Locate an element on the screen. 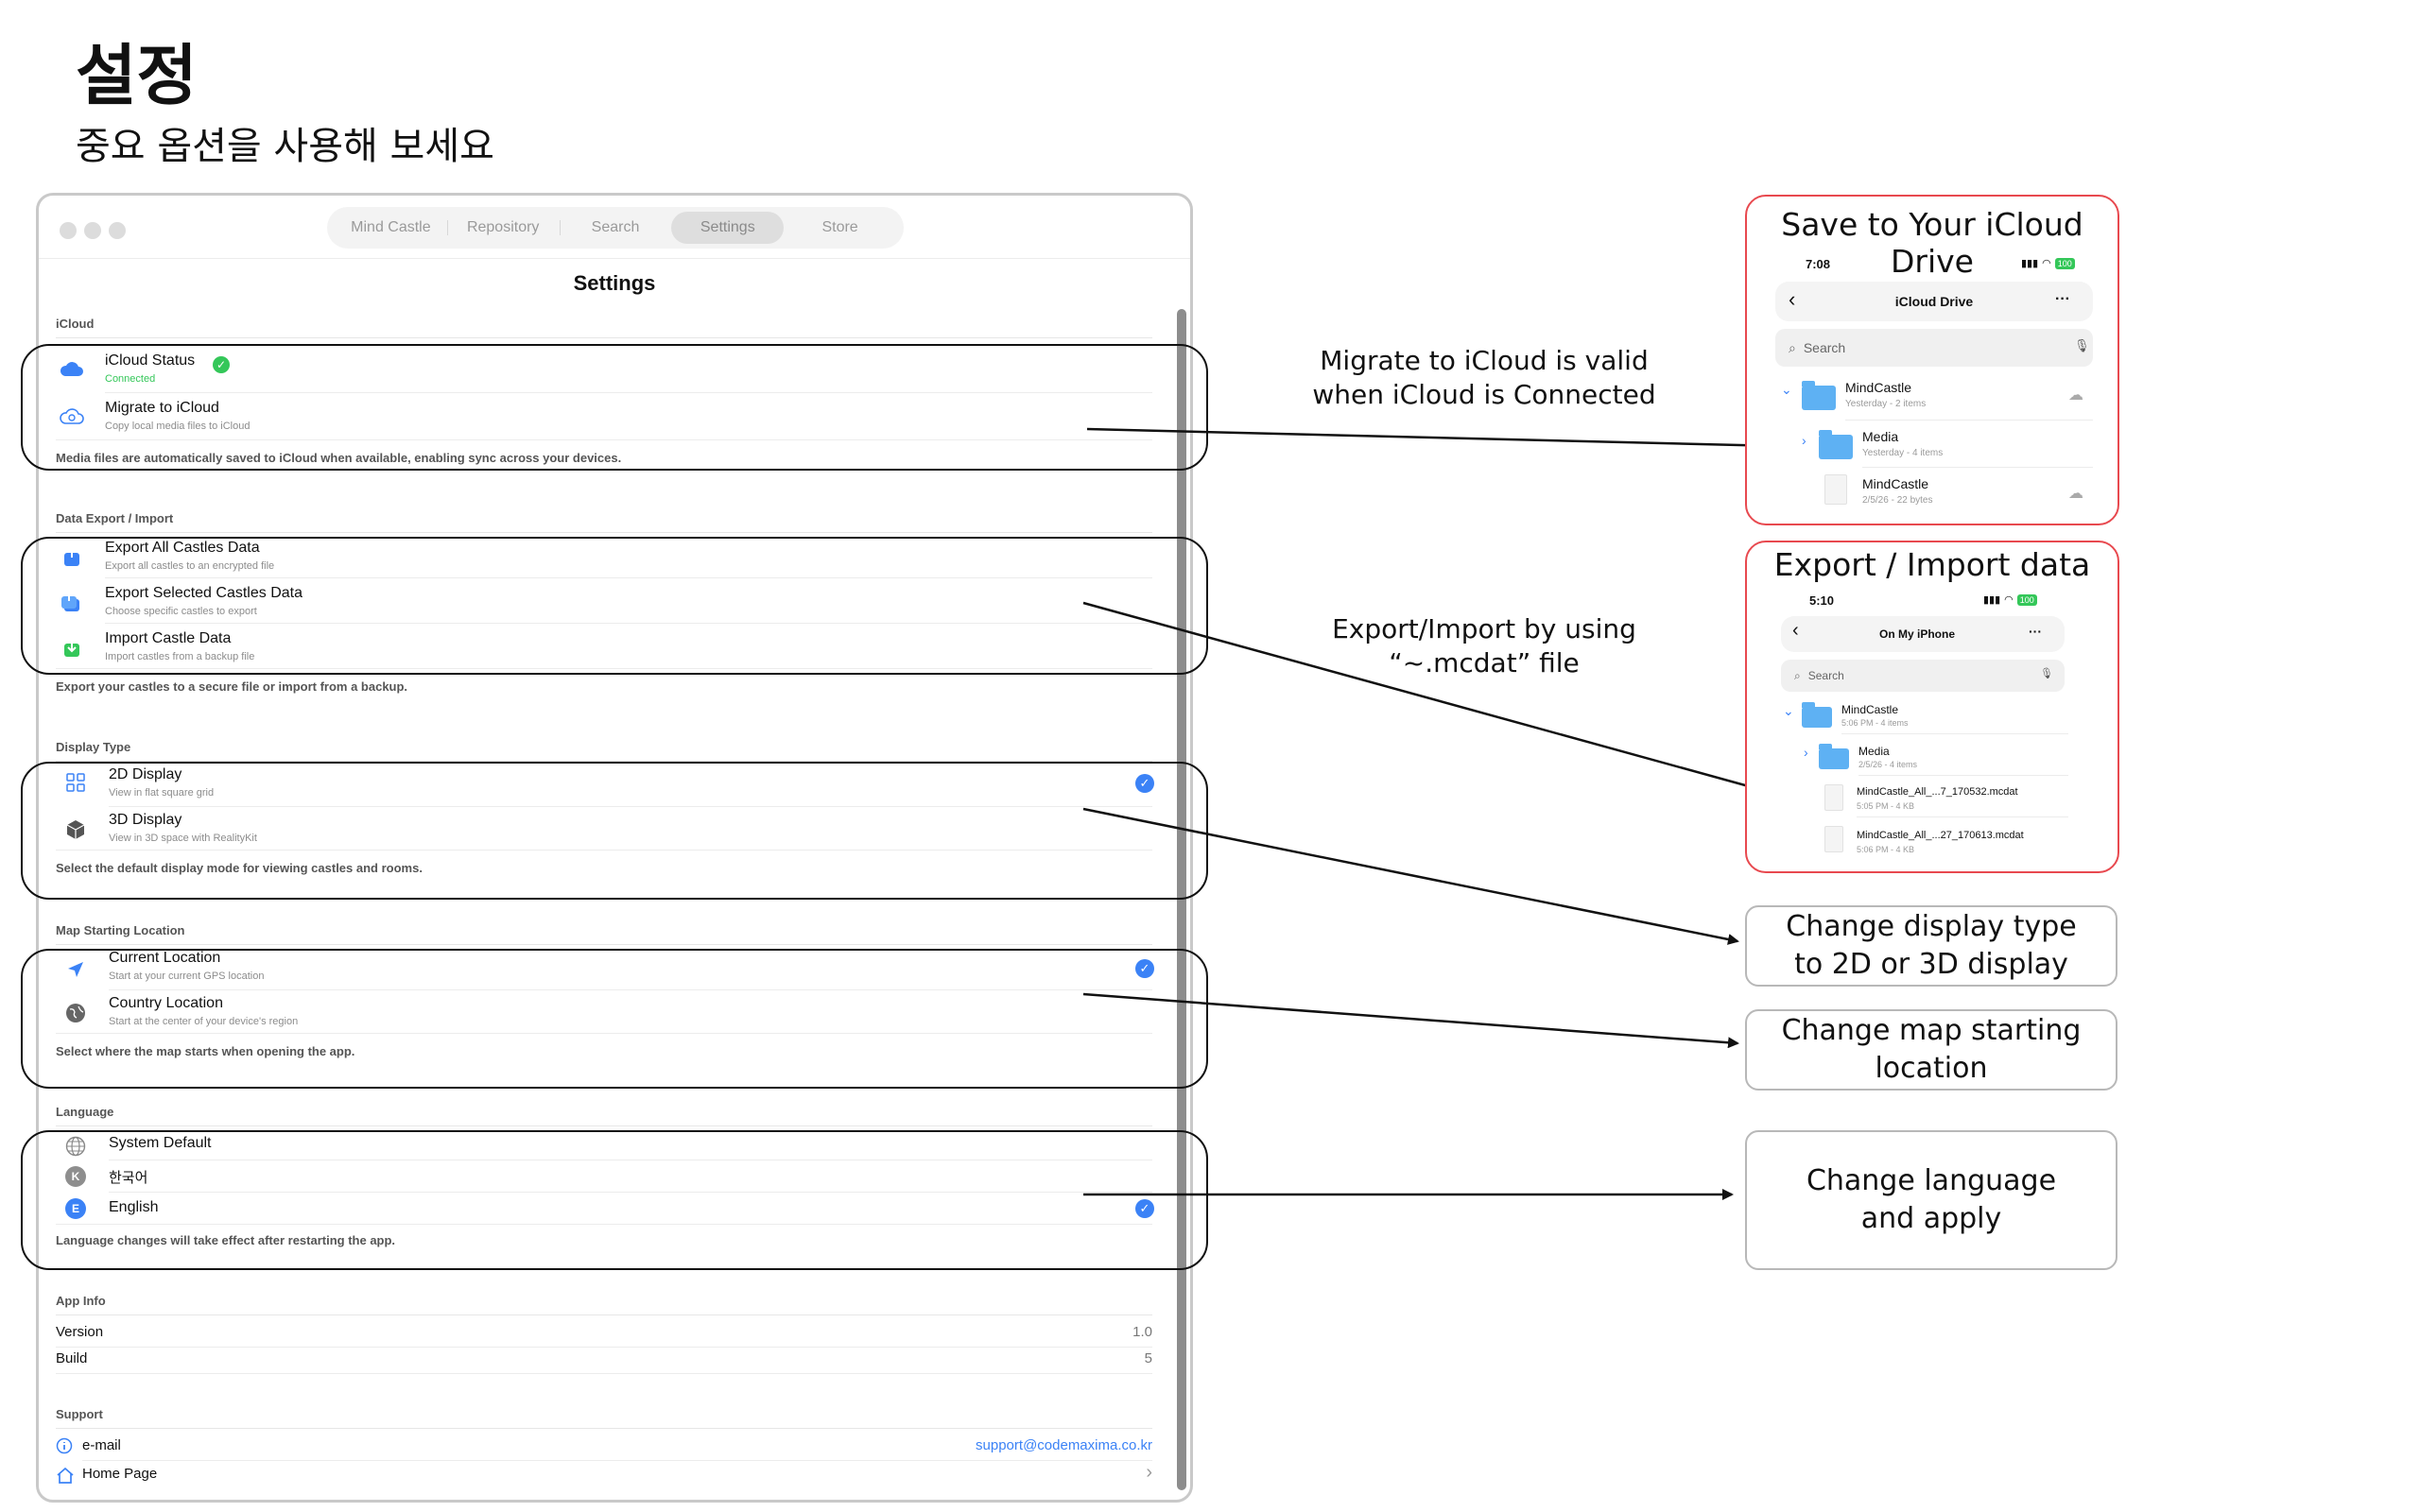  nav-title: iCloud Drive is located at coordinates (1934, 301).